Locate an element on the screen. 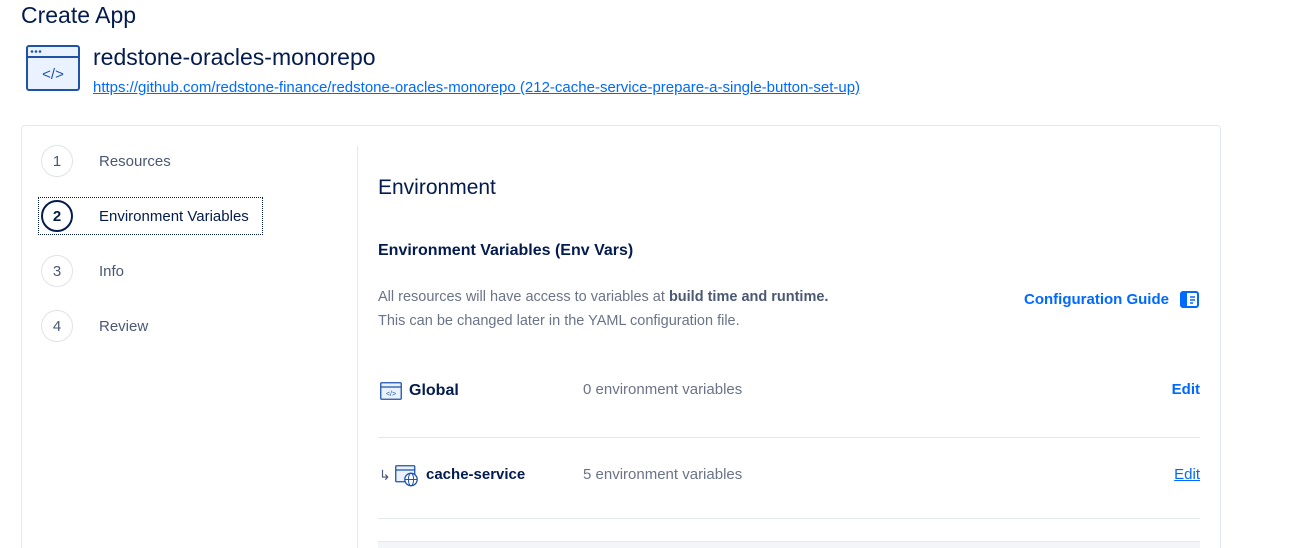 The height and width of the screenshot is (548, 1295). edit-cache-service-button: Edit is located at coordinates (1187, 474).